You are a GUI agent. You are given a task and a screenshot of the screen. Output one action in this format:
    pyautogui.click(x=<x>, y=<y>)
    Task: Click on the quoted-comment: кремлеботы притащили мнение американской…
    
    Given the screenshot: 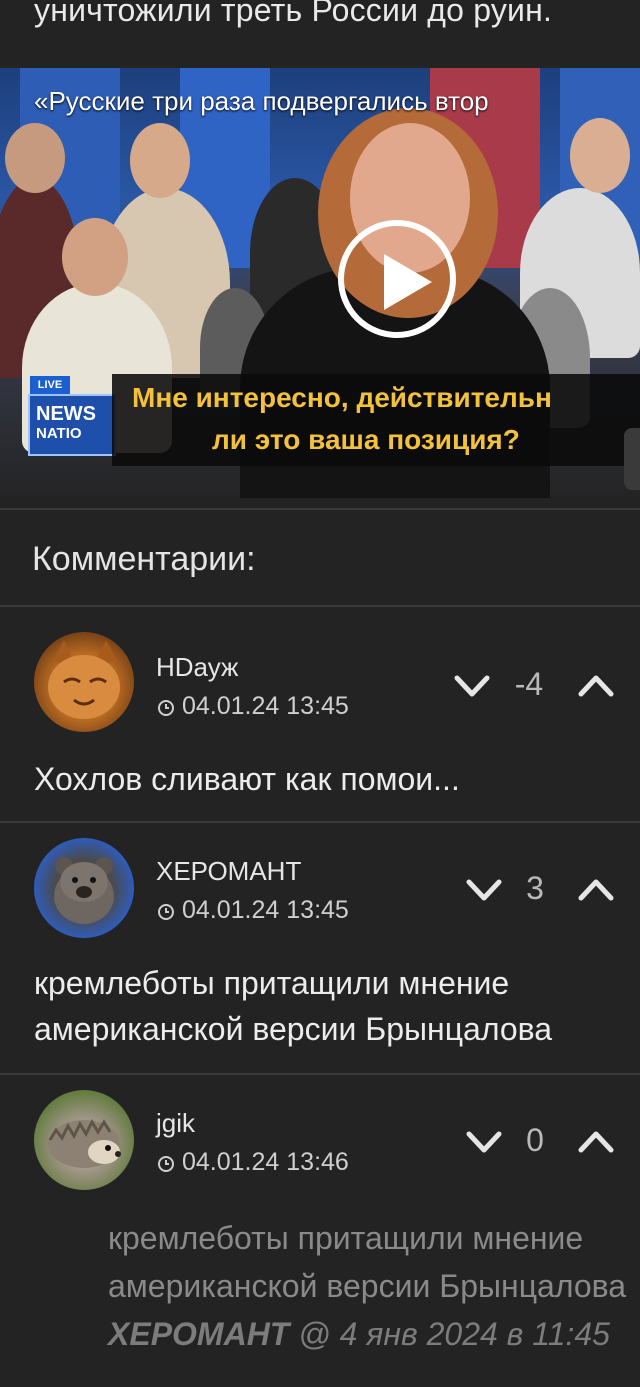 What is the action you would take?
    pyautogui.click(x=367, y=1286)
    